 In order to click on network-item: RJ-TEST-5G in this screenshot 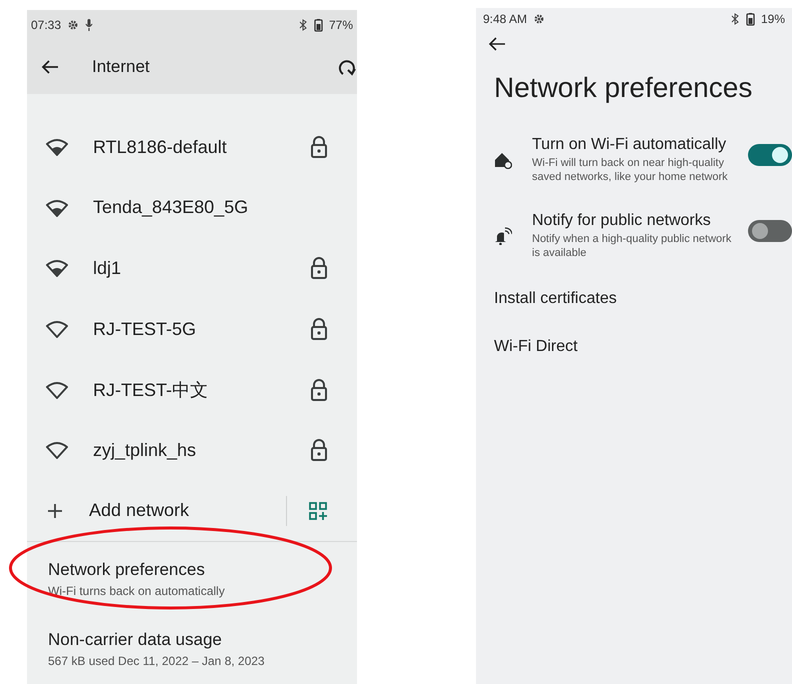, I will do `click(192, 329)`.